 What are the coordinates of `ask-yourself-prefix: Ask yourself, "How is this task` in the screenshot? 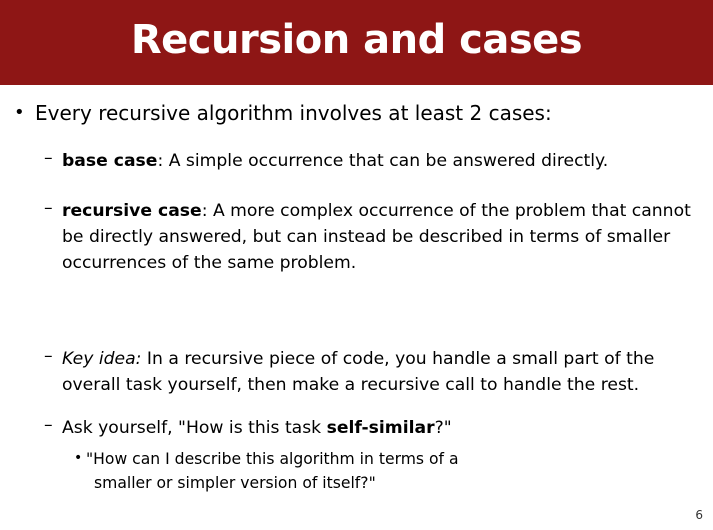 It's located at (194, 428).